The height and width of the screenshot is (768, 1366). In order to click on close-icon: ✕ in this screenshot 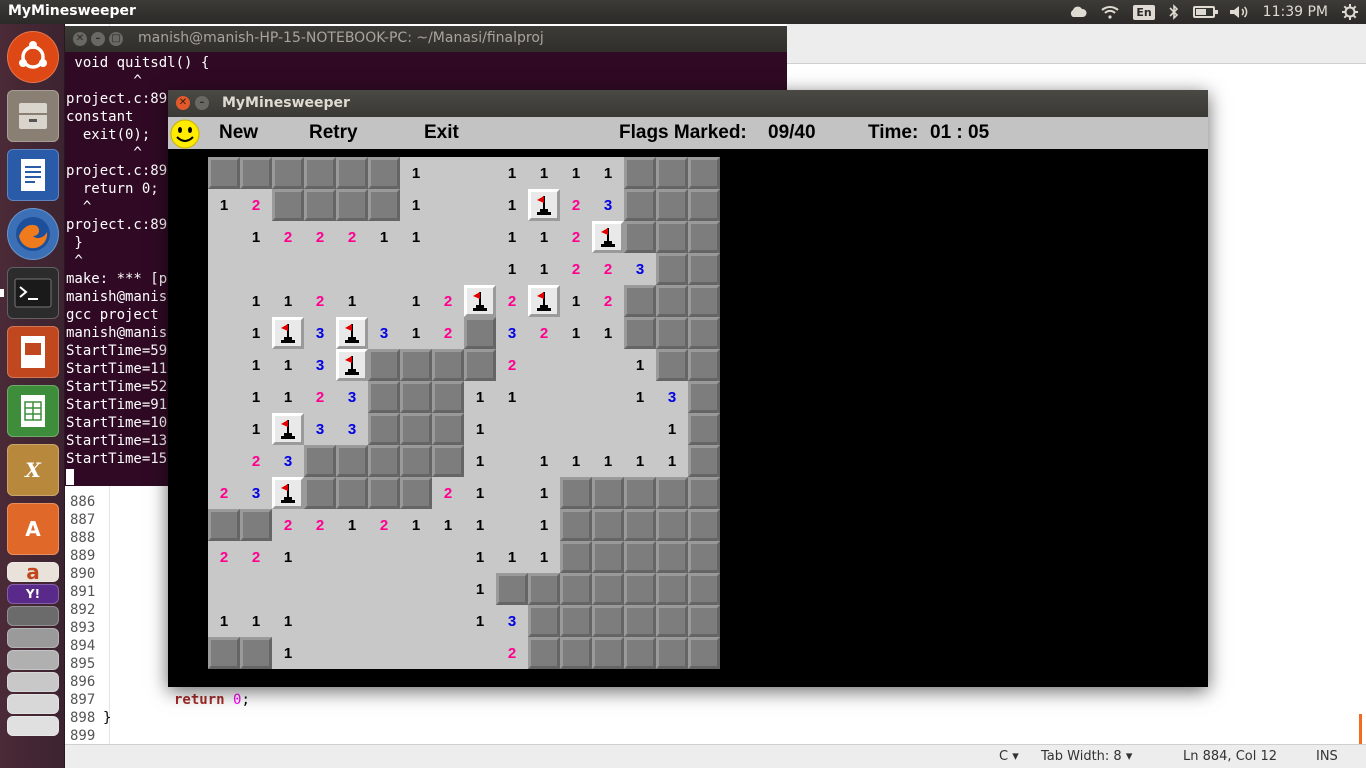, I will do `click(80, 39)`.